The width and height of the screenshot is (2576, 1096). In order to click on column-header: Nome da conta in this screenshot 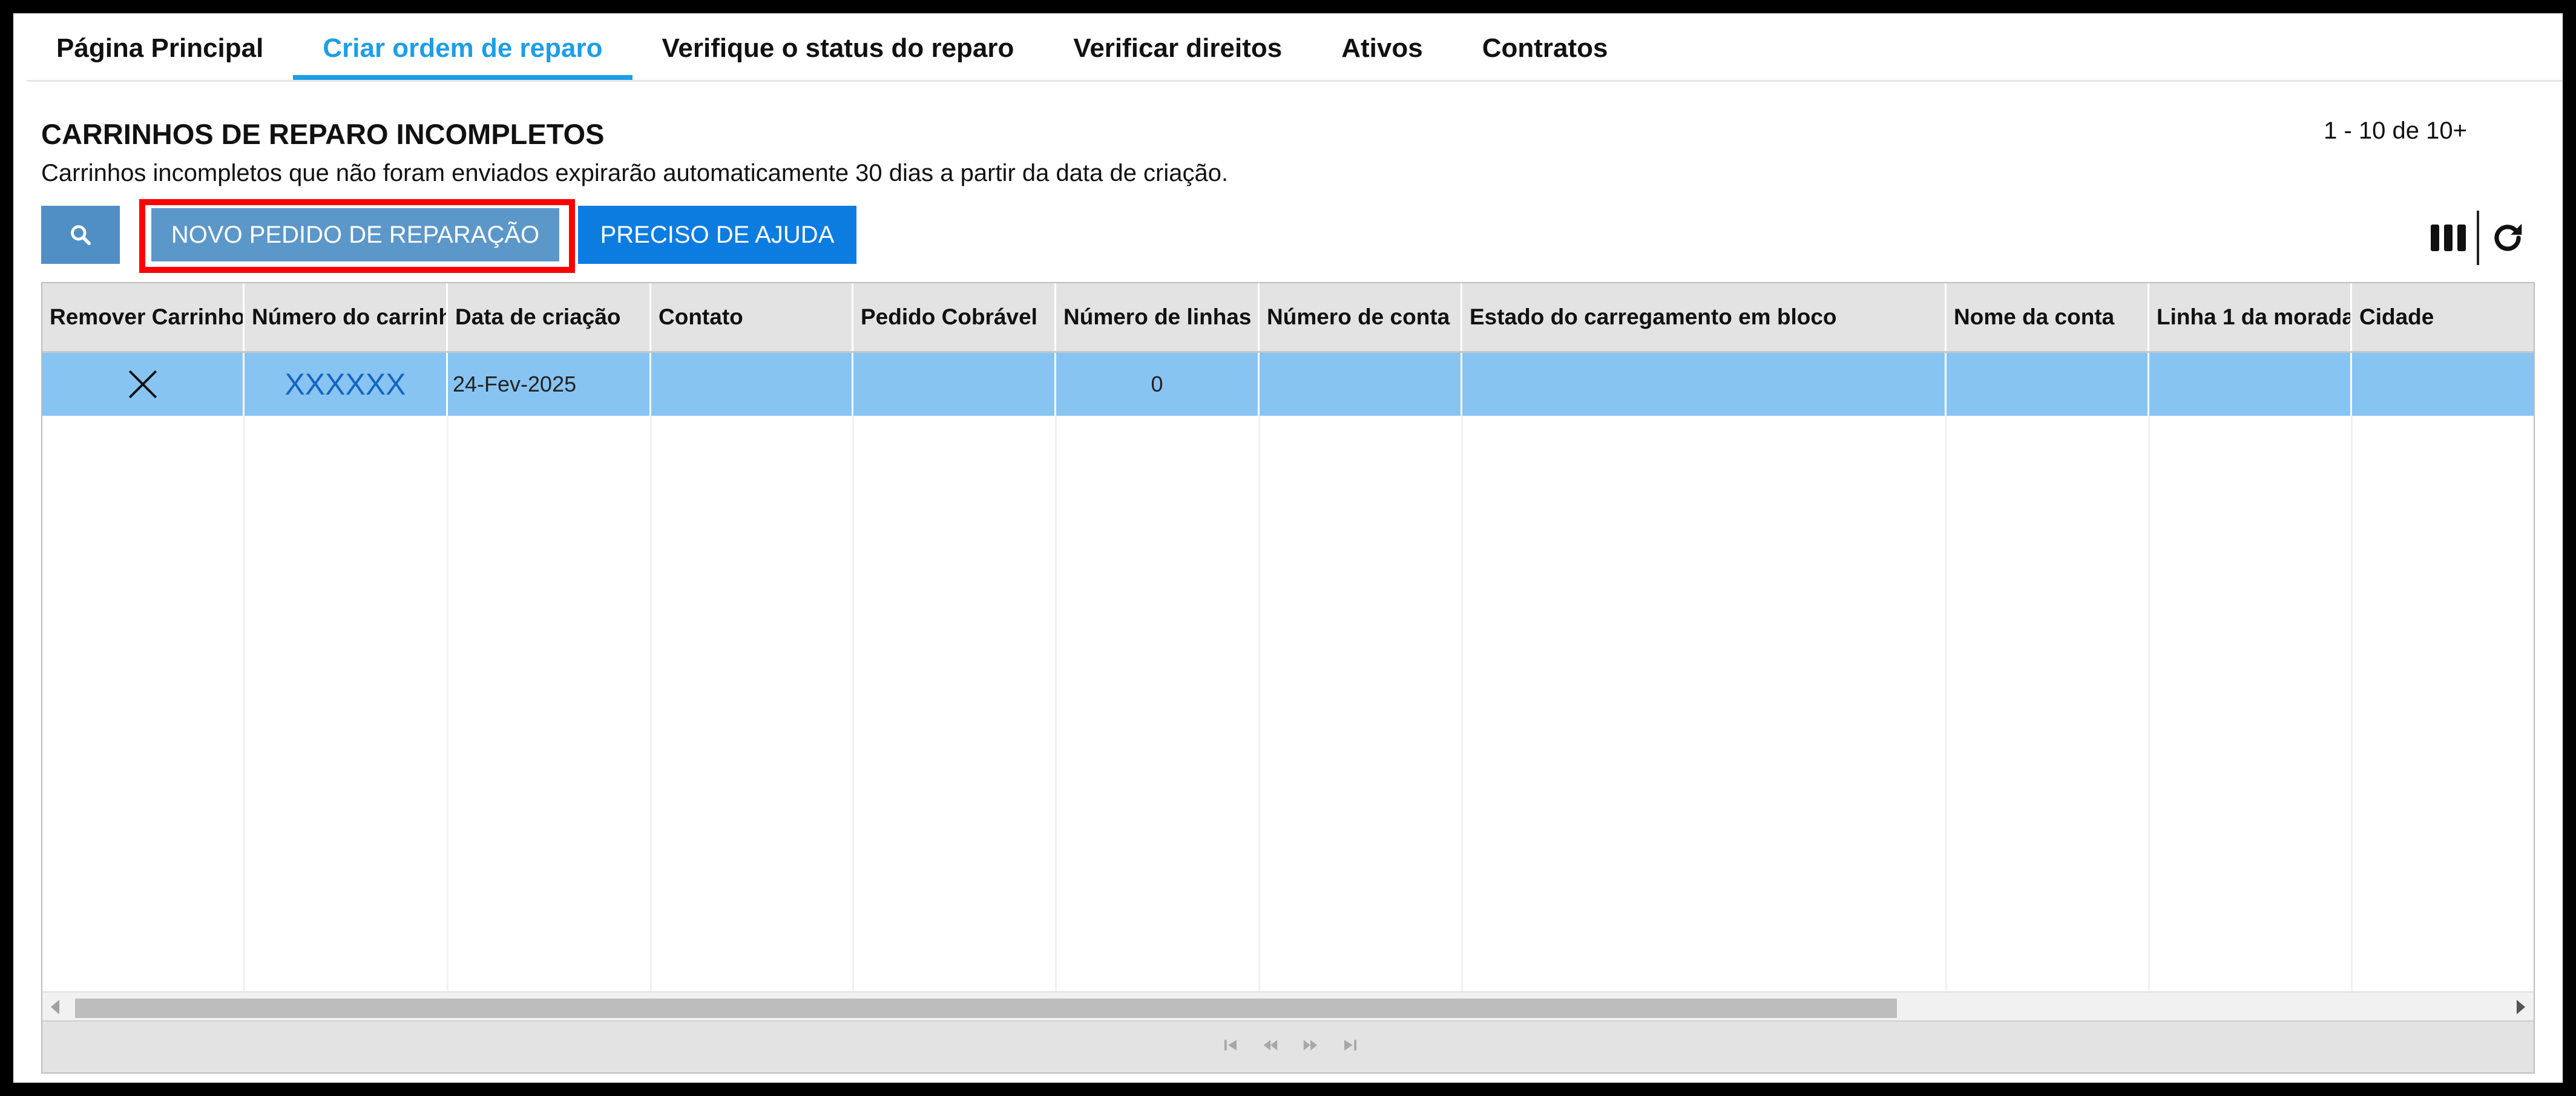, I will do `click(2048, 317)`.